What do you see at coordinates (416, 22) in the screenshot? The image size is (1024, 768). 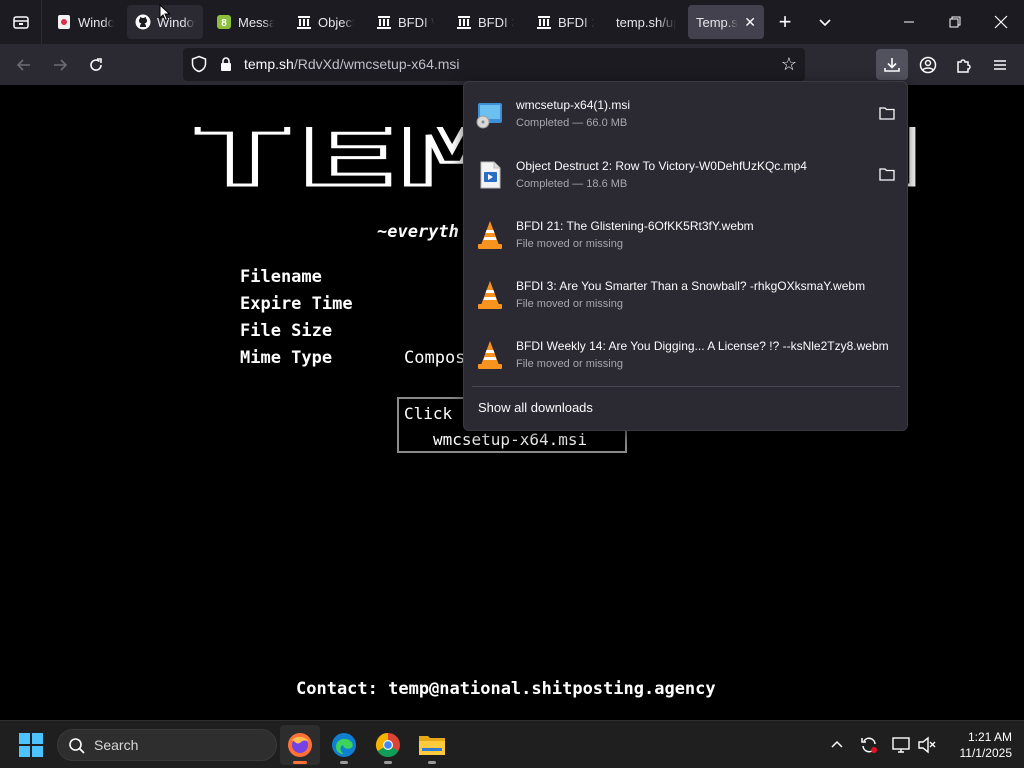 I see `tab-title: BFDI W` at bounding box center [416, 22].